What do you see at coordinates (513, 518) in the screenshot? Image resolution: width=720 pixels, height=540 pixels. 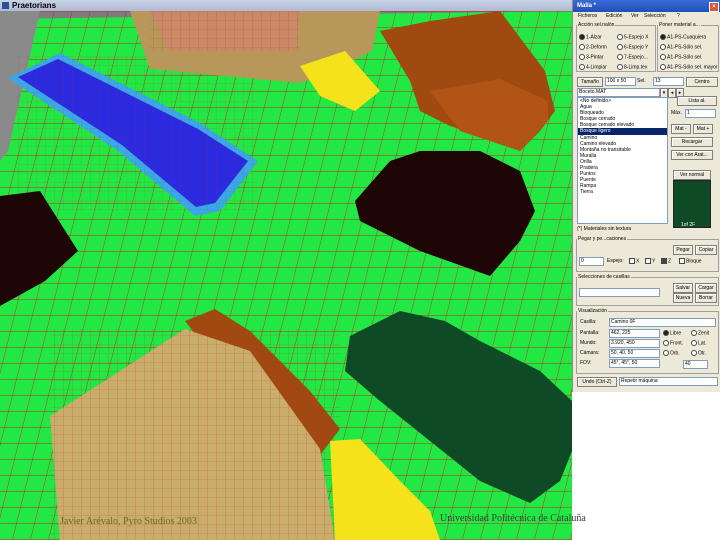 I see `footer-university: Universidad Politécnica de Cataluña` at bounding box center [513, 518].